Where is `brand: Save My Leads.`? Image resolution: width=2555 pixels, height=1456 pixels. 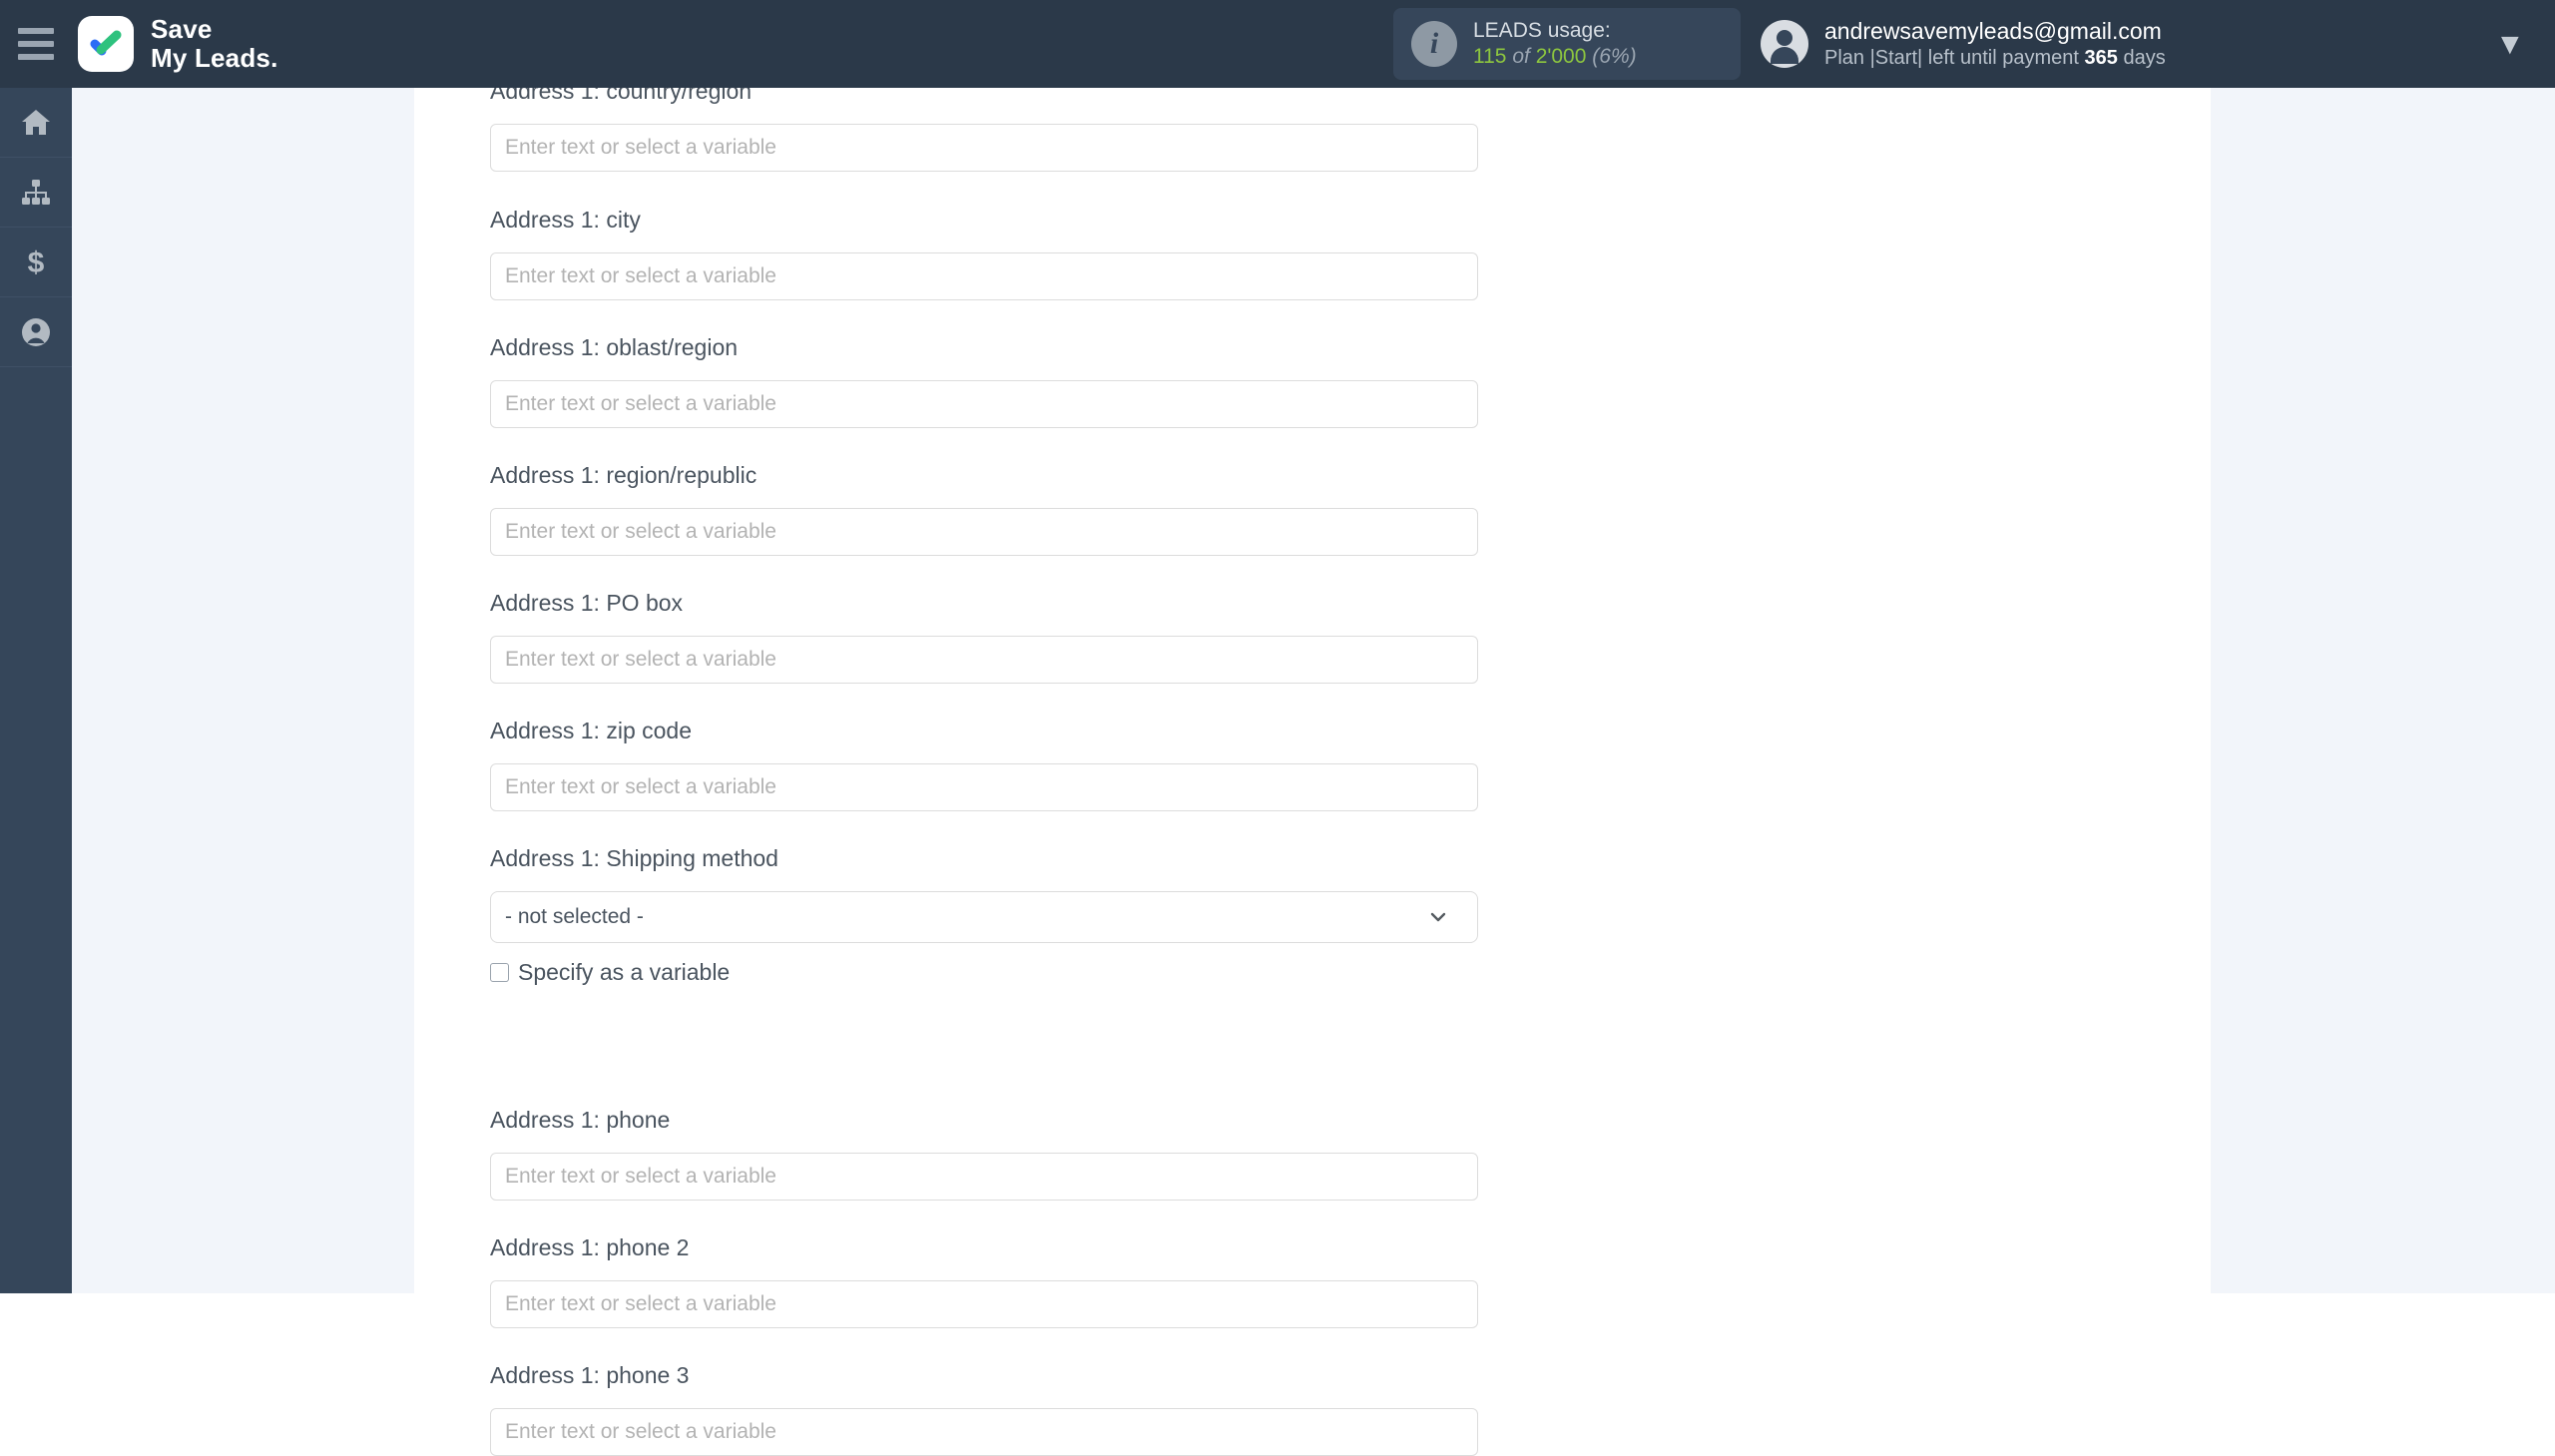 brand: Save My Leads. is located at coordinates (178, 43).